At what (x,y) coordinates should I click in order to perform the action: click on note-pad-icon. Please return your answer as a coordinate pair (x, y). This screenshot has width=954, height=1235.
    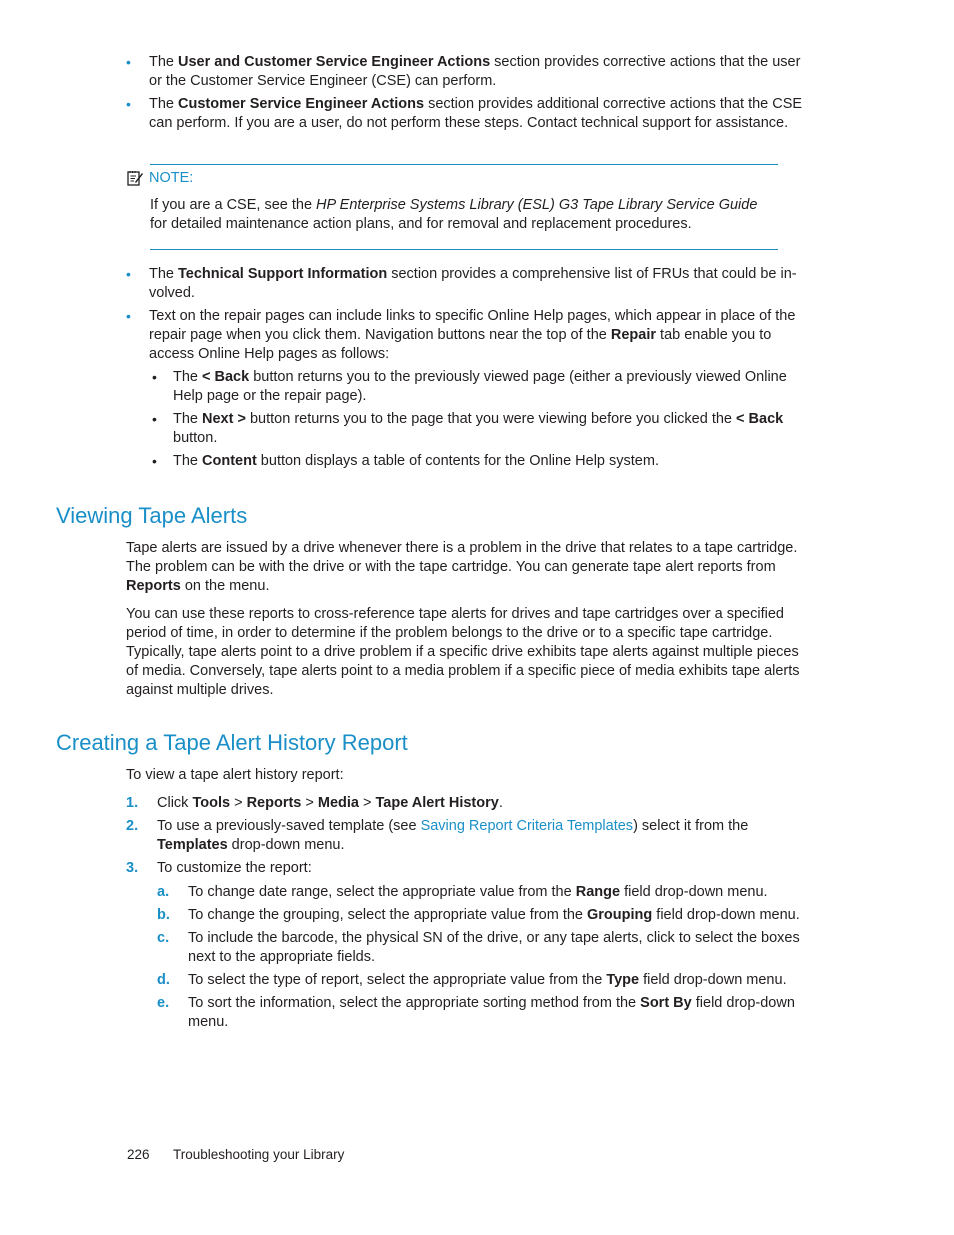
    Looking at the image, I should click on (135, 178).